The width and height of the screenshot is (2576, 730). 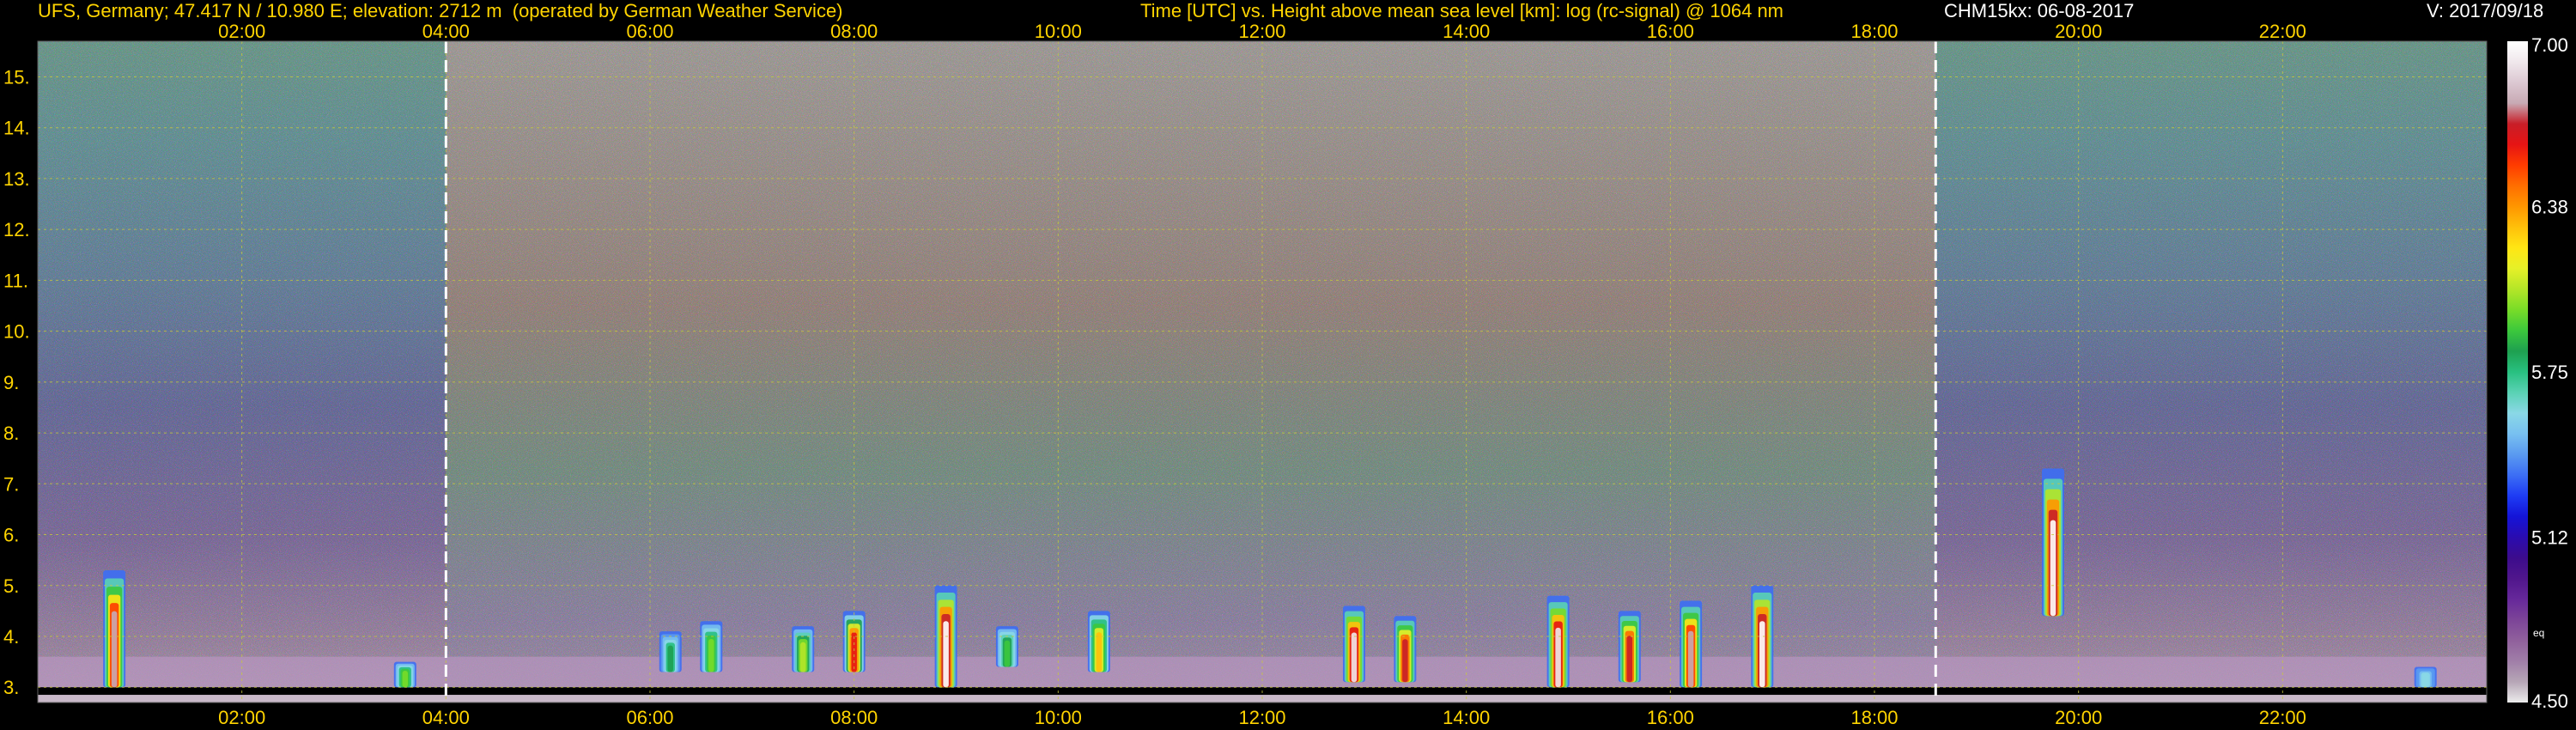 I want to click on x-tick-label-bottom: 12:00, so click(x=1261, y=717).